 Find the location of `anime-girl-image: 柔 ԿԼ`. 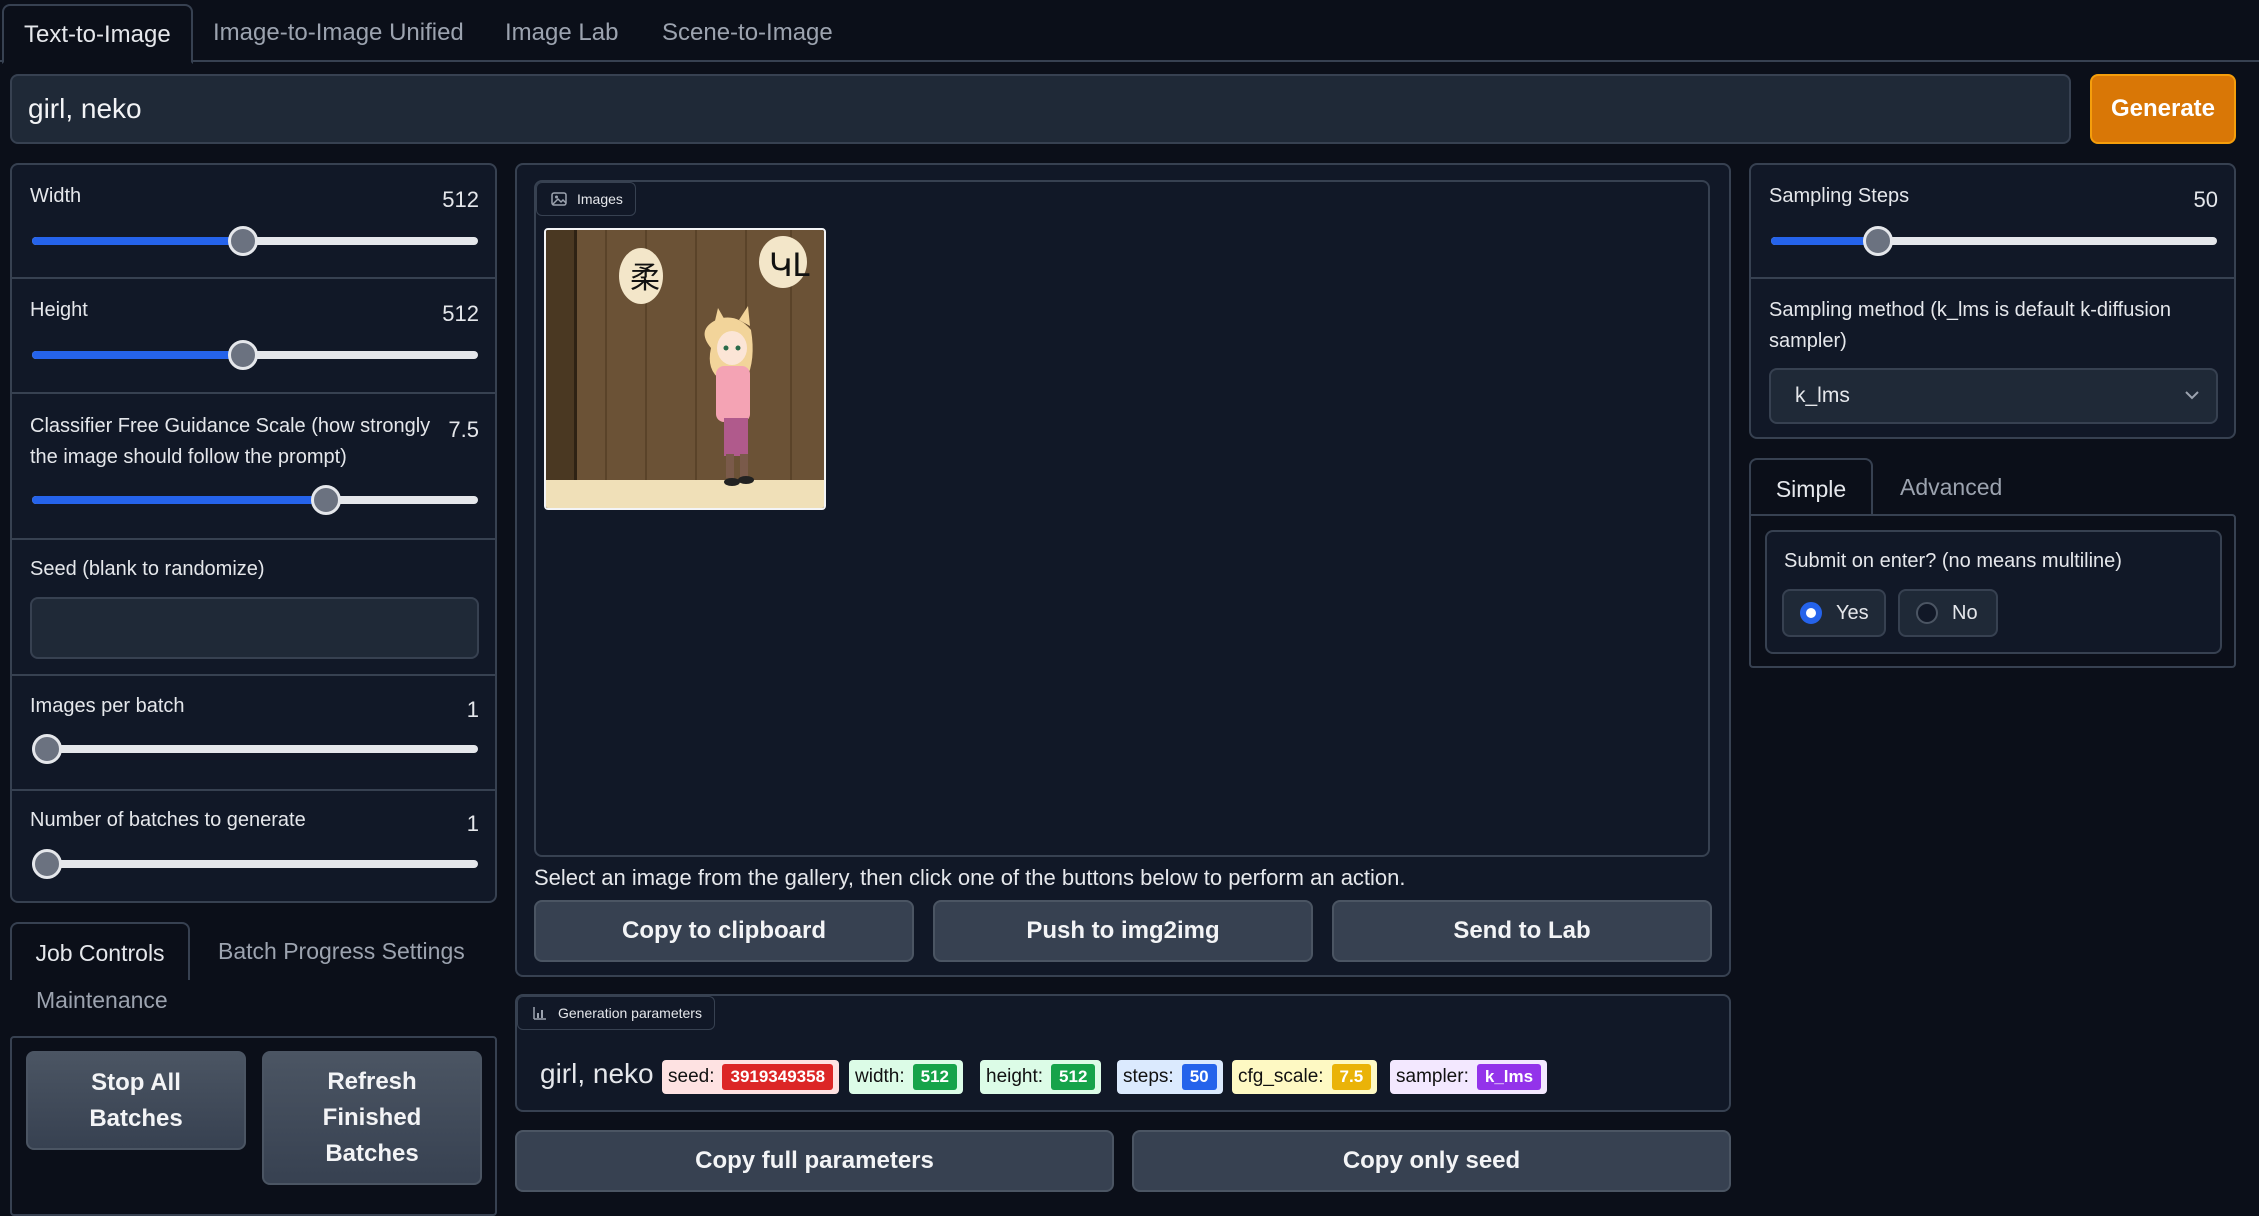

anime-girl-image: 柔 ԿԼ is located at coordinates (685, 369).